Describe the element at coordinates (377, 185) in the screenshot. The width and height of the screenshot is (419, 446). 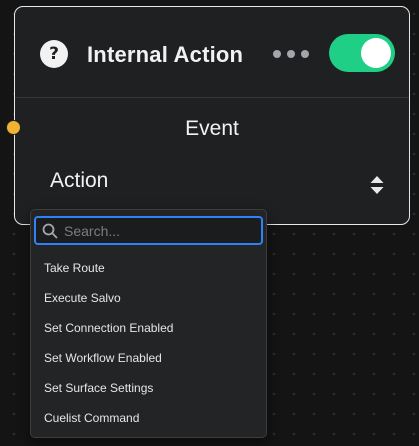
I see `up-down-icon` at that location.